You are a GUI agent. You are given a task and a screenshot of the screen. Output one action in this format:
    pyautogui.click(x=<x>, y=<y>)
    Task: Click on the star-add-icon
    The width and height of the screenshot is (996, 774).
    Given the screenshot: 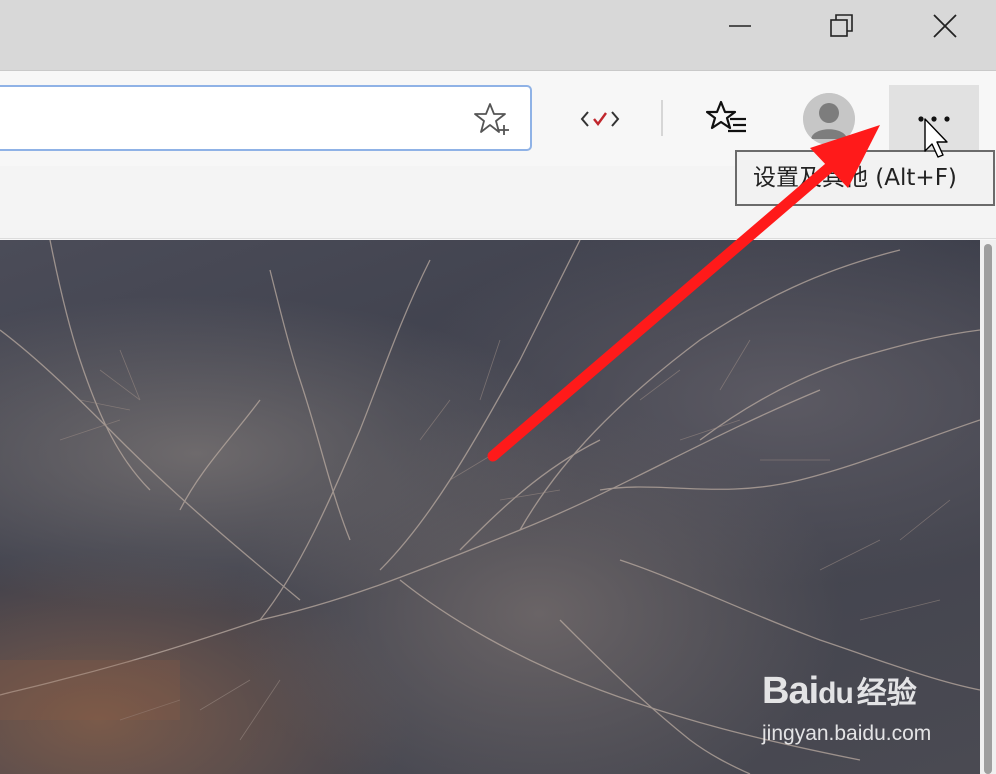 What is the action you would take?
    pyautogui.click(x=492, y=119)
    